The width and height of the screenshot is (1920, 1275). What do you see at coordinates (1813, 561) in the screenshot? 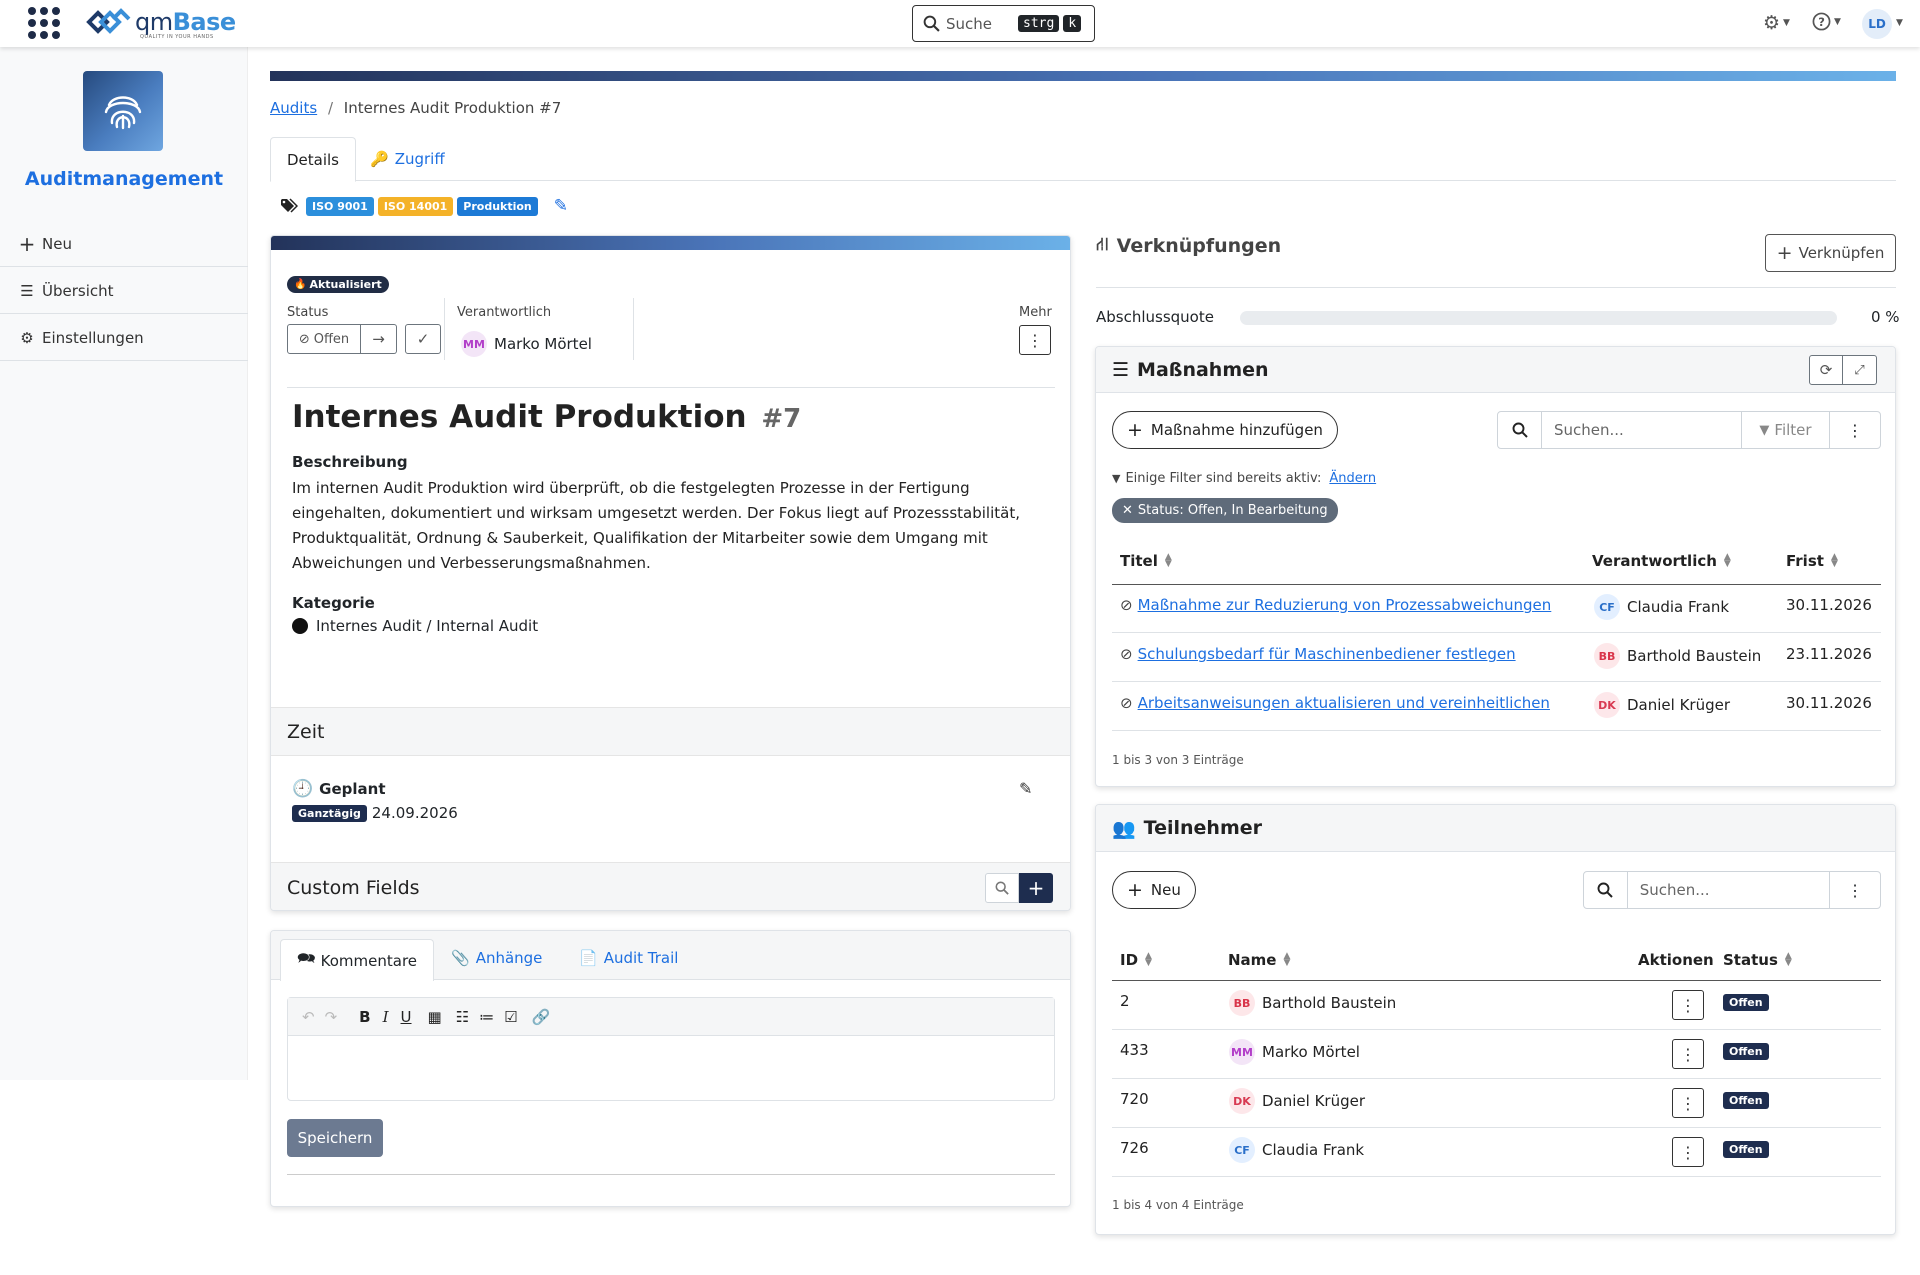
I see `column-header-deadline: Frist ▲ ▼` at bounding box center [1813, 561].